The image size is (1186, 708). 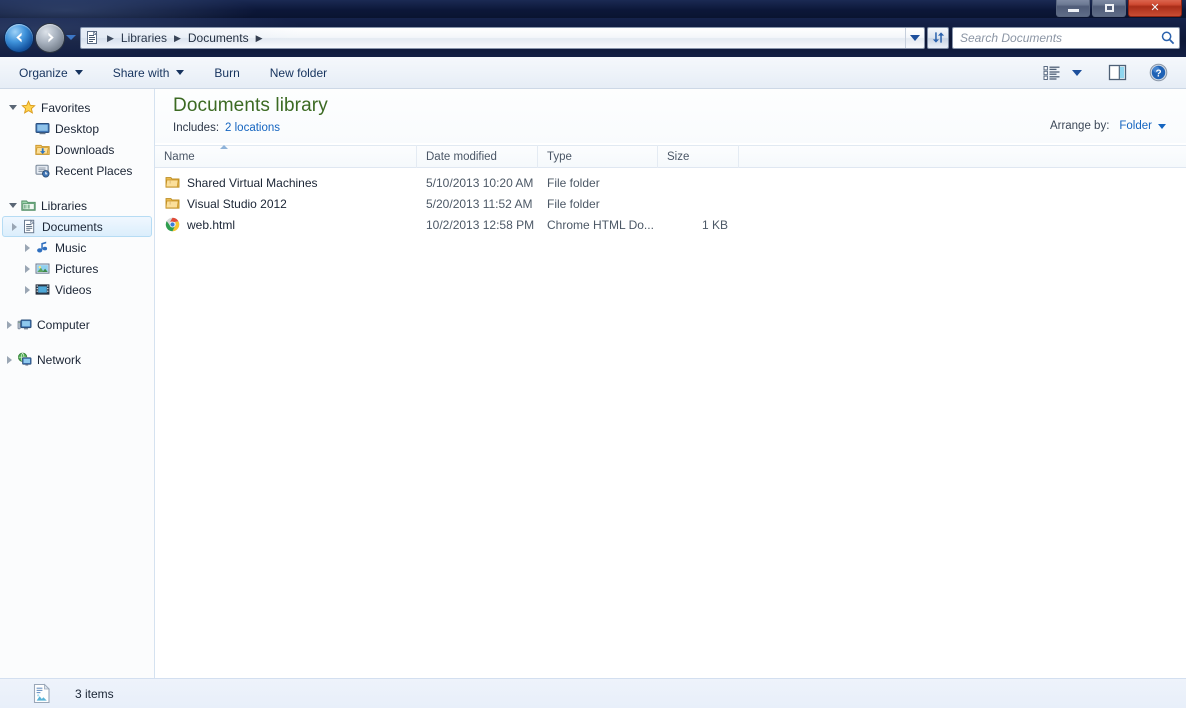 I want to click on cell-name: Visual Studio 2012, so click(x=286, y=203).